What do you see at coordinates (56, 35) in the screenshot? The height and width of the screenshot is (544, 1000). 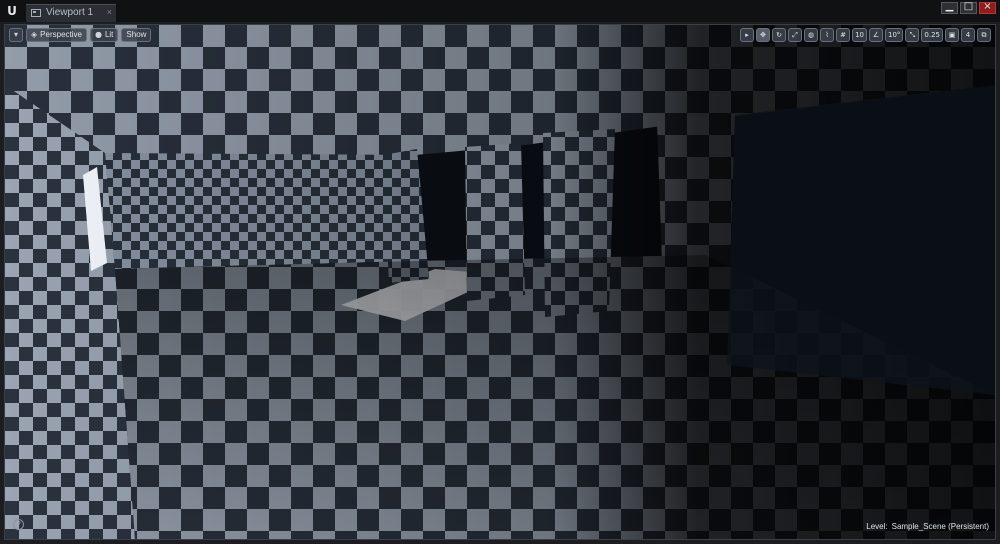 I see `perspective-button: ◈ Perspective` at bounding box center [56, 35].